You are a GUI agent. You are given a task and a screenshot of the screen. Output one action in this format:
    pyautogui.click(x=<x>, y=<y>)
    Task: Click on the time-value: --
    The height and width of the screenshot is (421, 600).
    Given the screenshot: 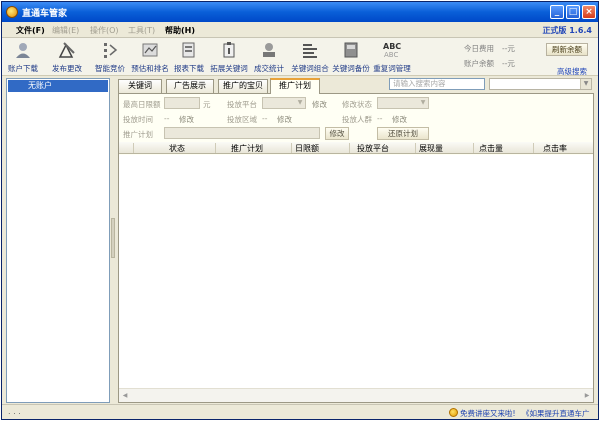 What is the action you would take?
    pyautogui.click(x=167, y=118)
    